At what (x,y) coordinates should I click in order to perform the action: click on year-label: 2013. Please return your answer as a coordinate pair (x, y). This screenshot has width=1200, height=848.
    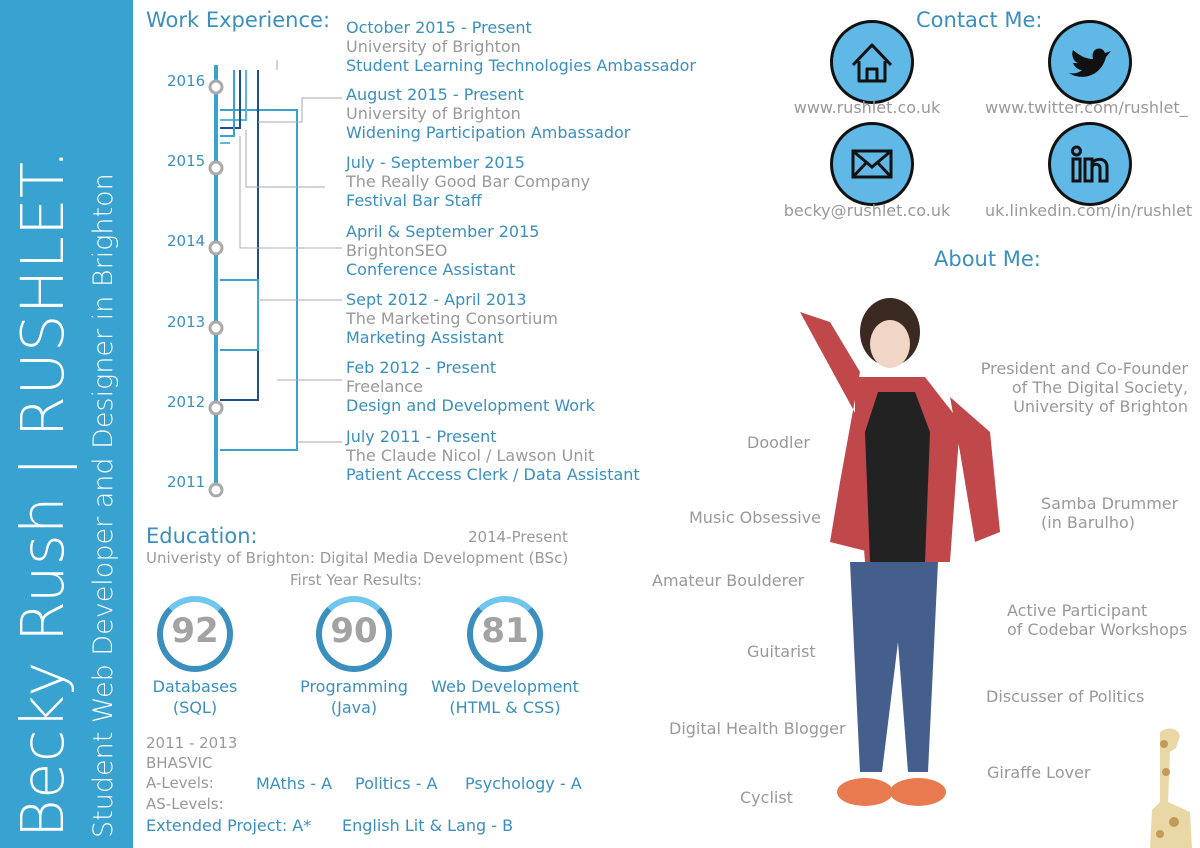
    Looking at the image, I should click on (186, 322).